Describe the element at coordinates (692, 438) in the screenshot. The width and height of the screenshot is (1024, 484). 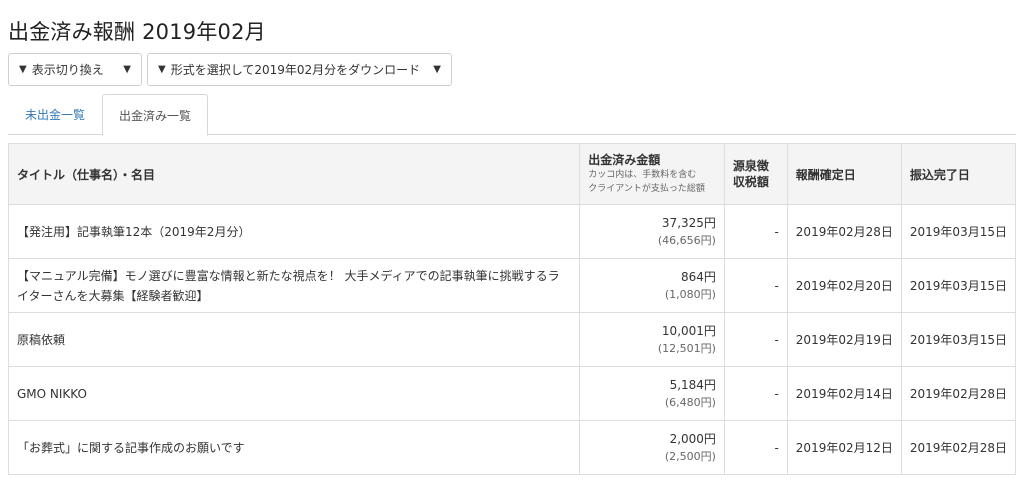
I see `row-amount: 2,000円` at that location.